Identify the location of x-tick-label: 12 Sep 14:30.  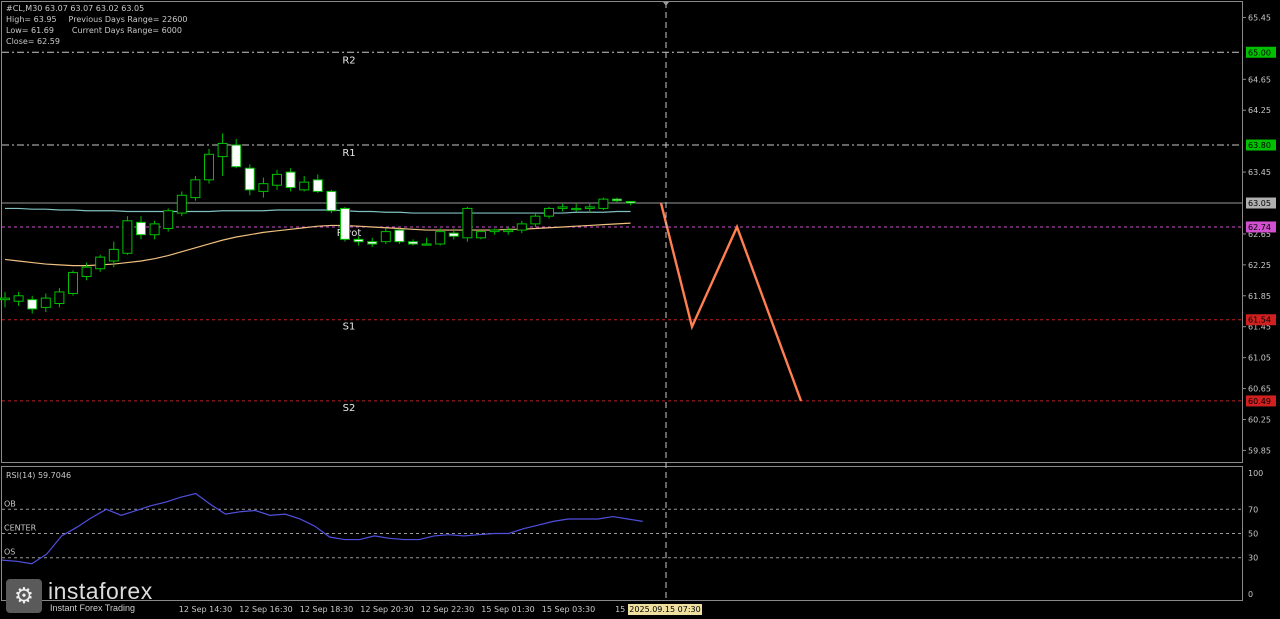
(205, 609).